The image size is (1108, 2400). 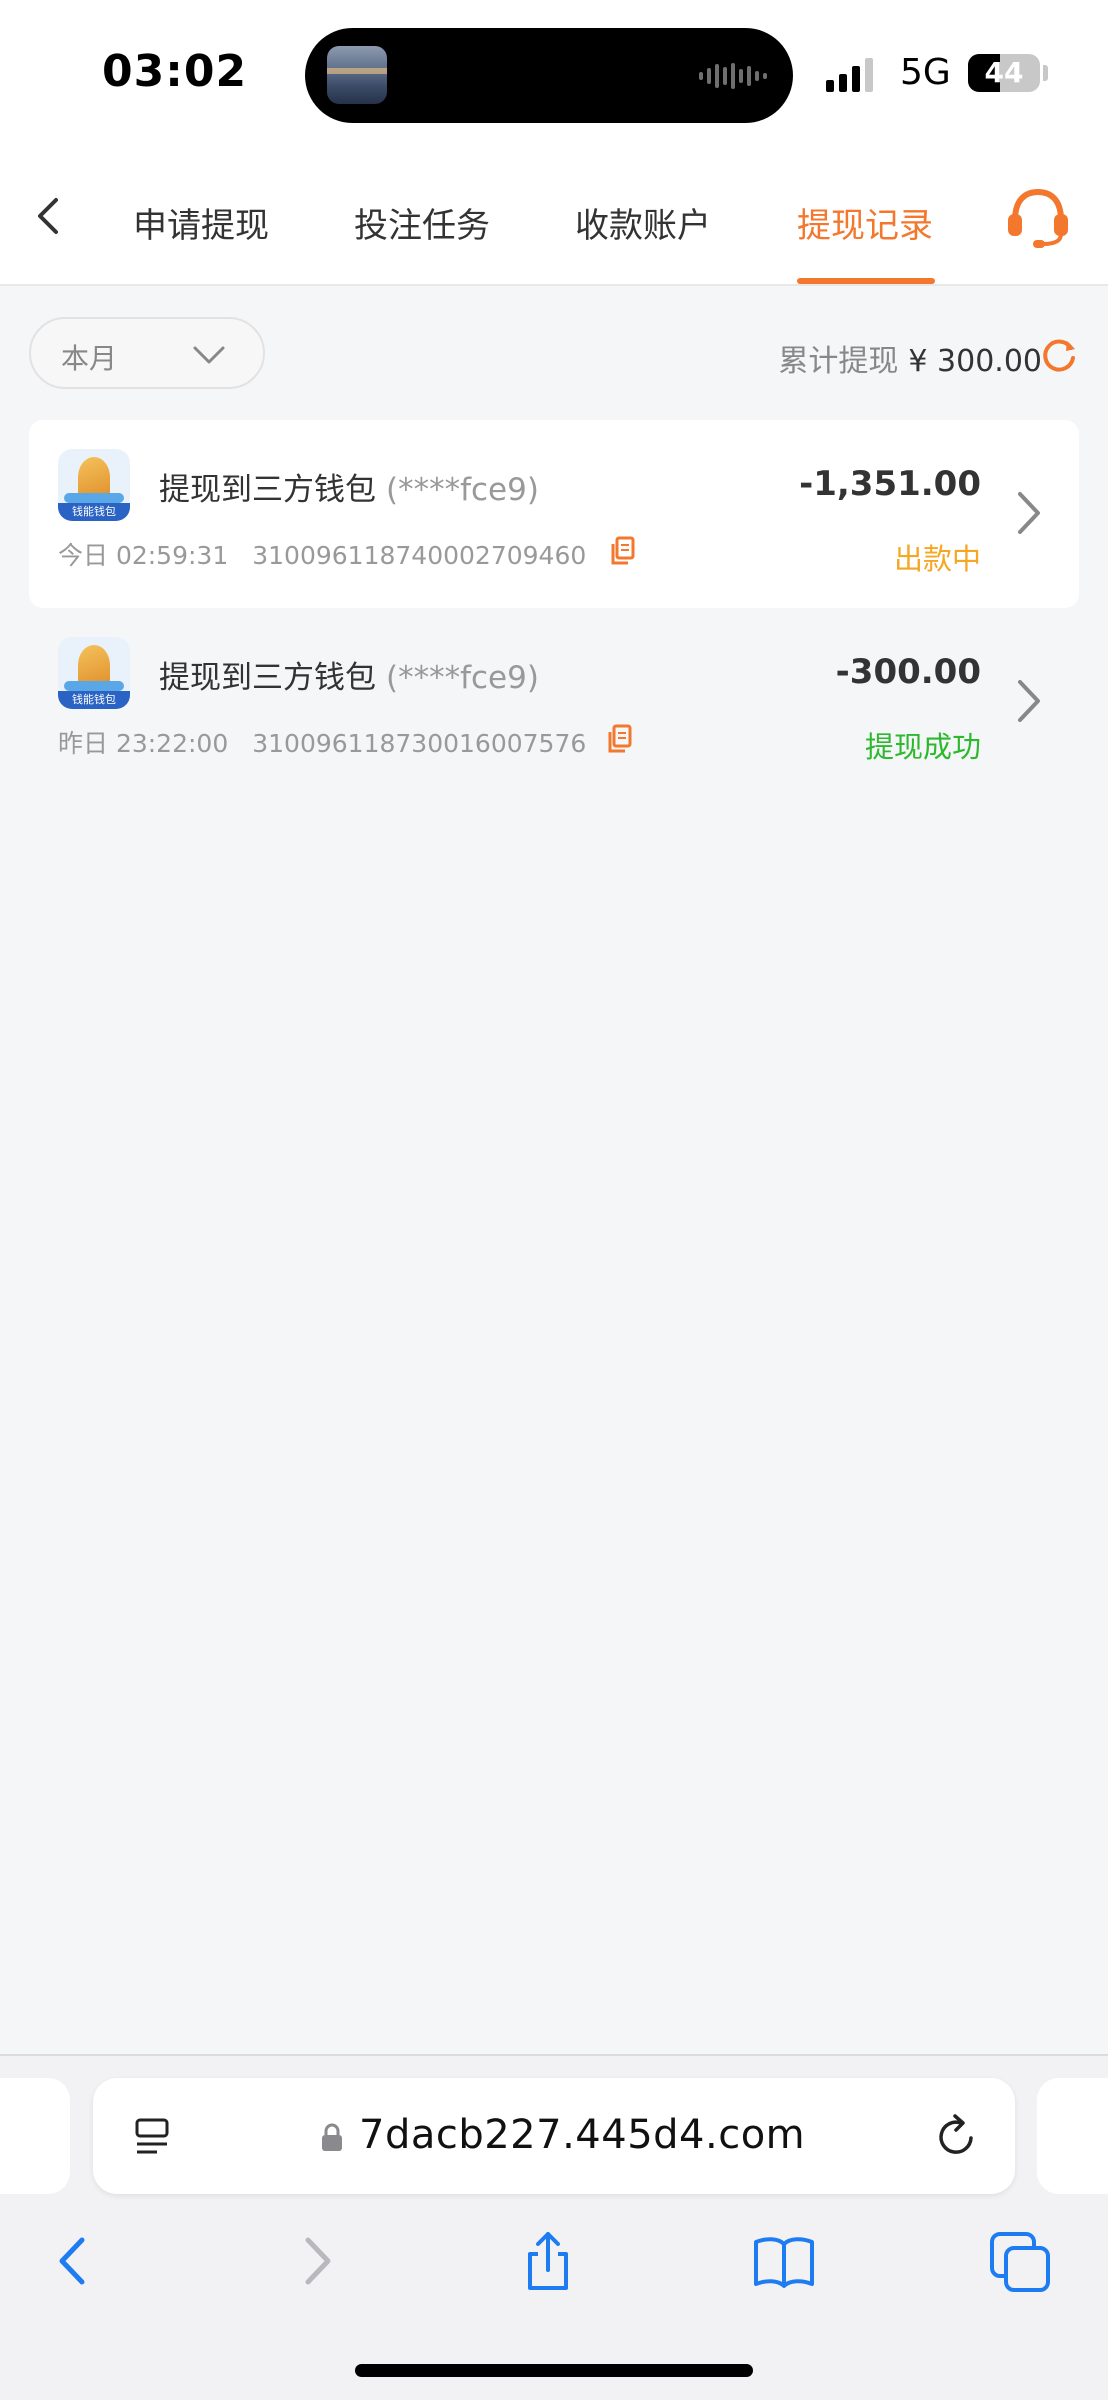 I want to click on forward-icon, so click(x=316, y=2261).